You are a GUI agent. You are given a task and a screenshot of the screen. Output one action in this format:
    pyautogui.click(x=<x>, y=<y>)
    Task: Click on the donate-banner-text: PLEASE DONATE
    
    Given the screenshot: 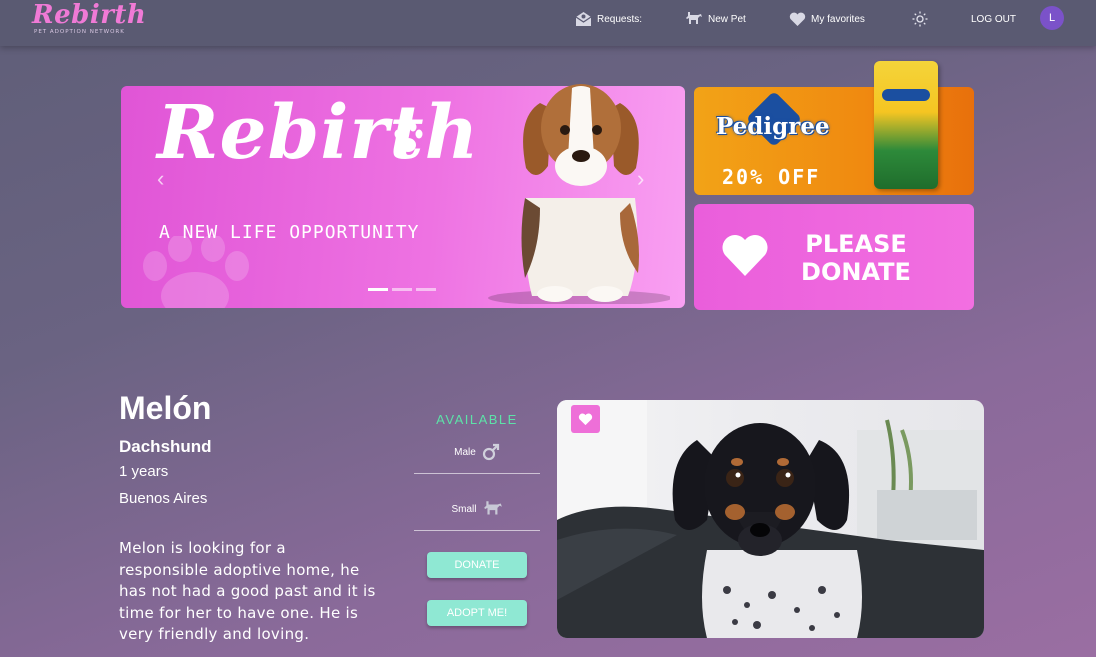 What is the action you would take?
    pyautogui.click(x=856, y=258)
    